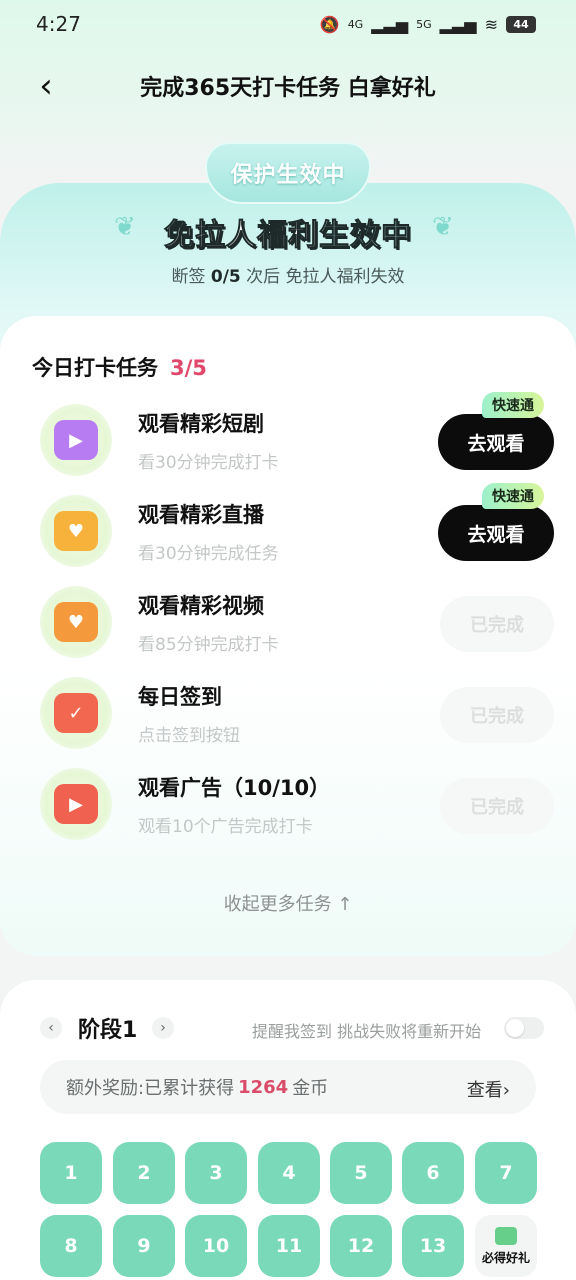  Describe the element at coordinates (310, 1088) in the screenshot. I see `reward-suffix: 金币` at that location.